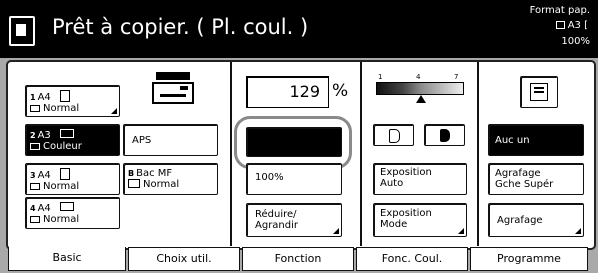 The width and height of the screenshot is (598, 273). Describe the element at coordinates (33, 135) in the screenshot. I see `tray-number: 2` at that location.